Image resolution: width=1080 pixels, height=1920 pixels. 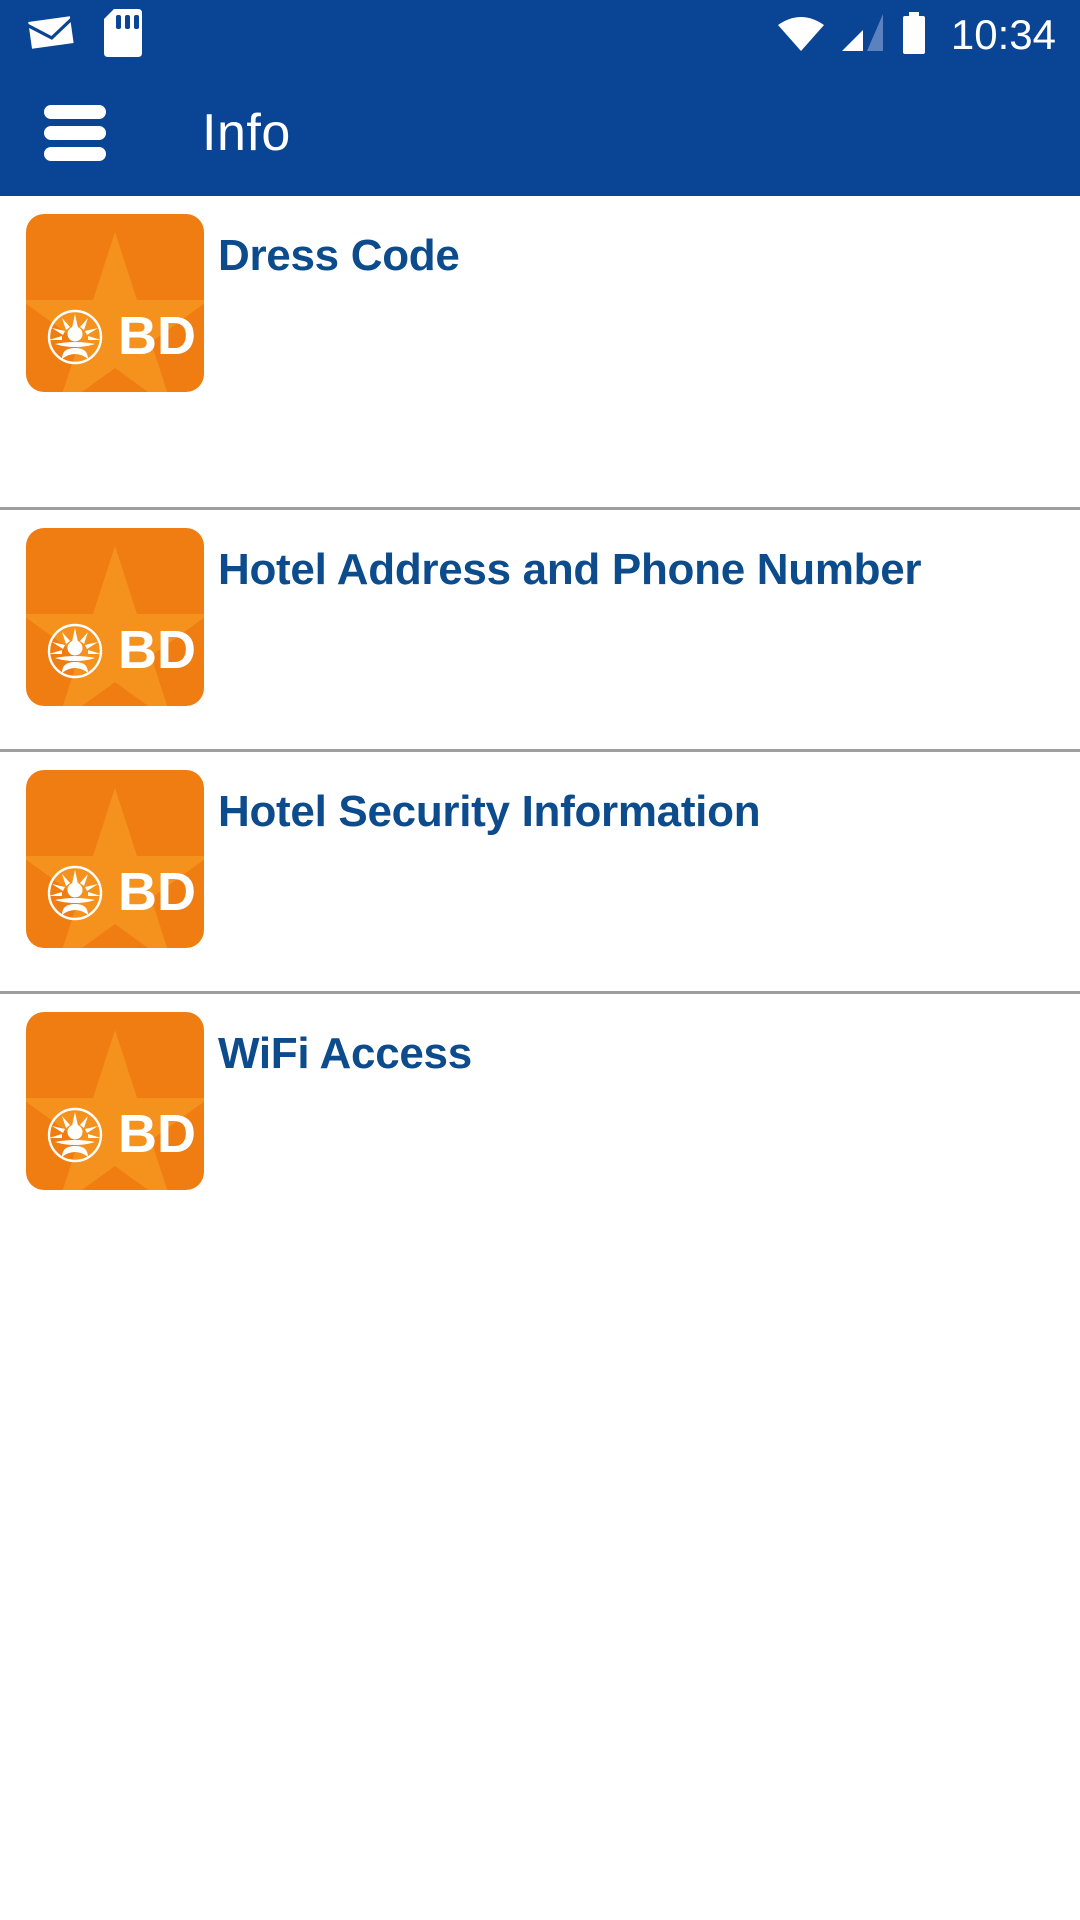 I want to click on list-item-content: Hotel Address and Phone Number, so click(x=649, y=561).